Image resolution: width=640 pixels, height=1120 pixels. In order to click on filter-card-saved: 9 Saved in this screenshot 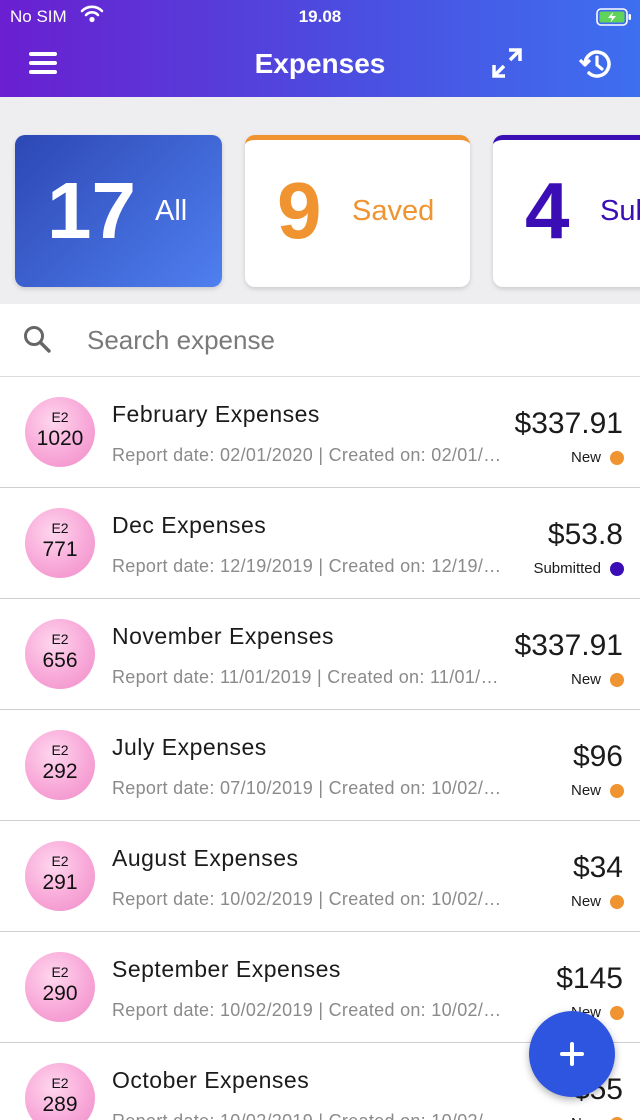, I will do `click(357, 211)`.